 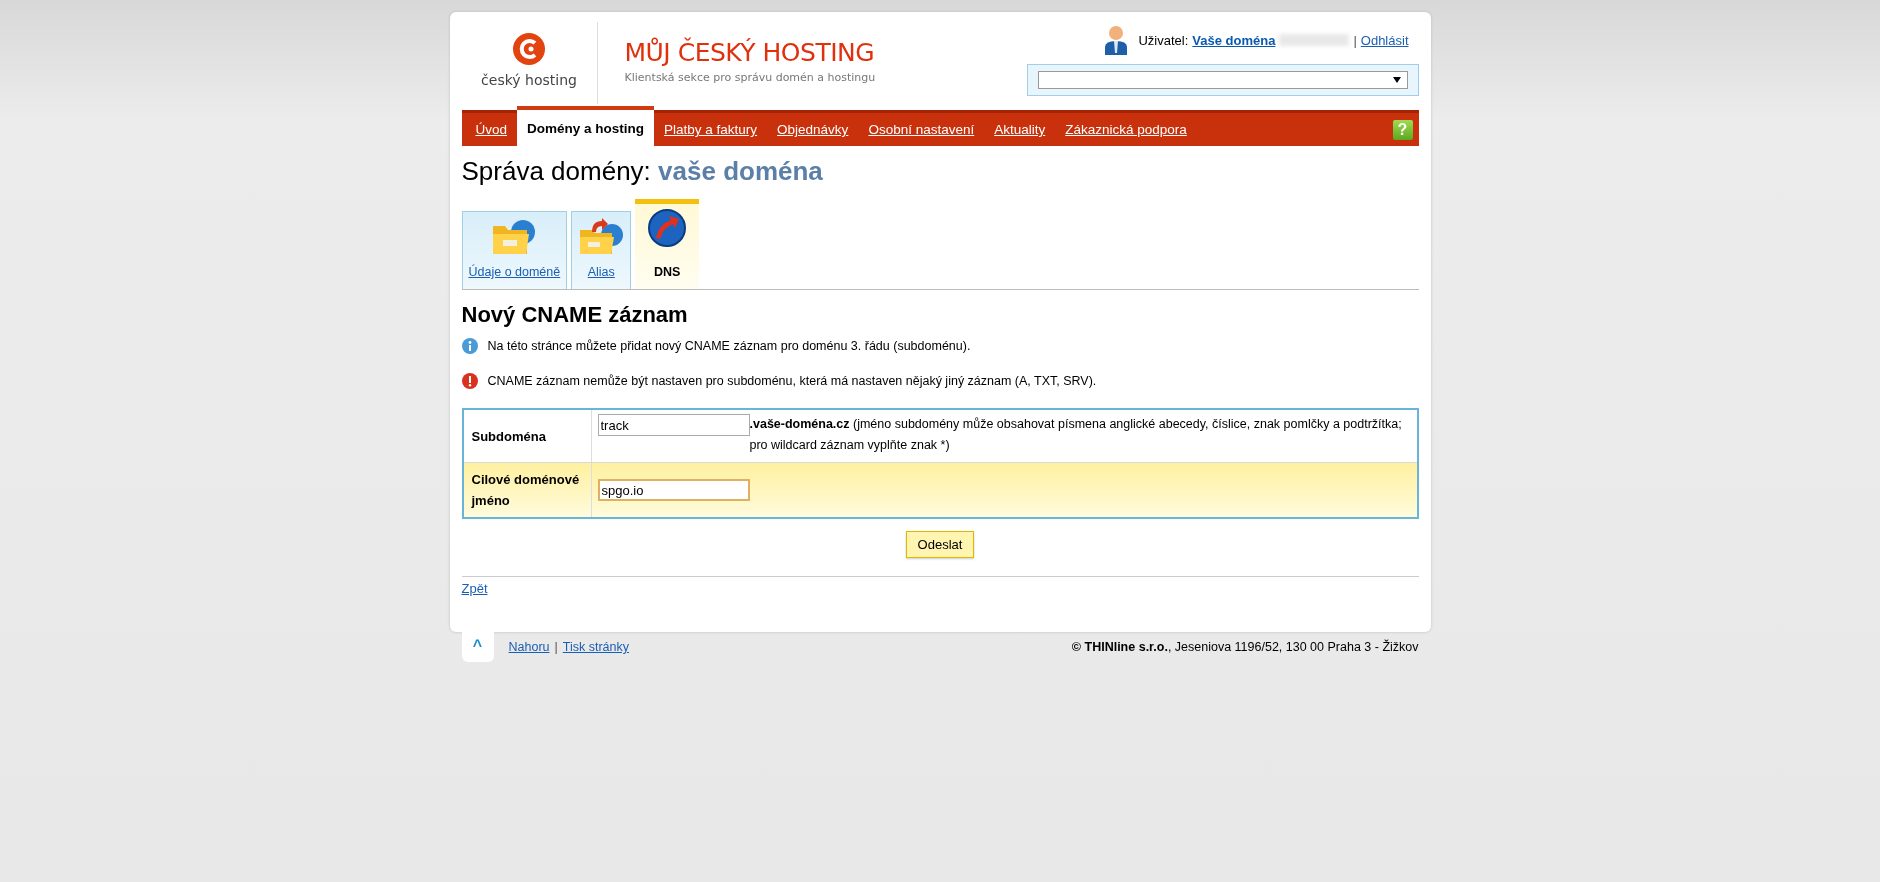 I want to click on menu-item: Aktuality, so click(x=1020, y=129).